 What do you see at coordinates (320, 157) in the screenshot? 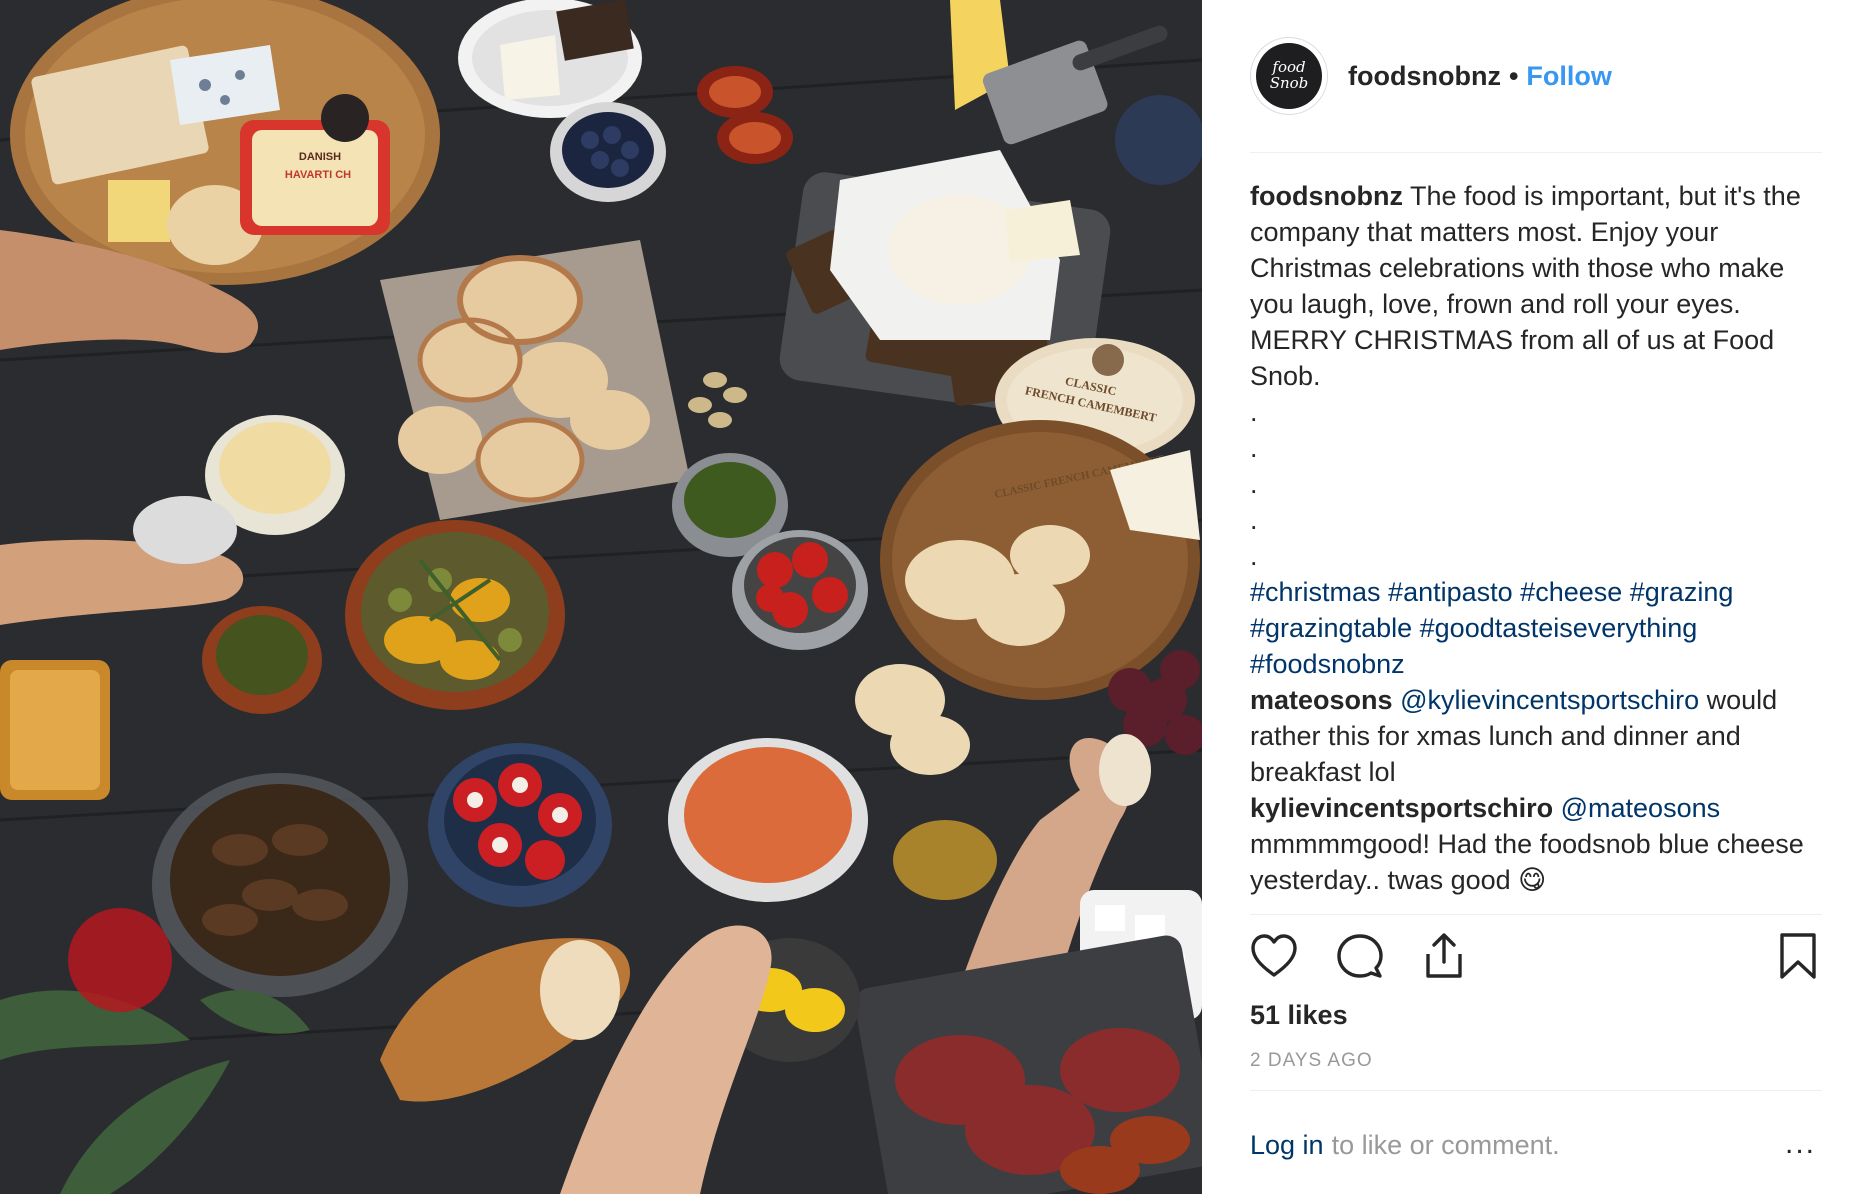
I see `danish-label: DANISH` at bounding box center [320, 157].